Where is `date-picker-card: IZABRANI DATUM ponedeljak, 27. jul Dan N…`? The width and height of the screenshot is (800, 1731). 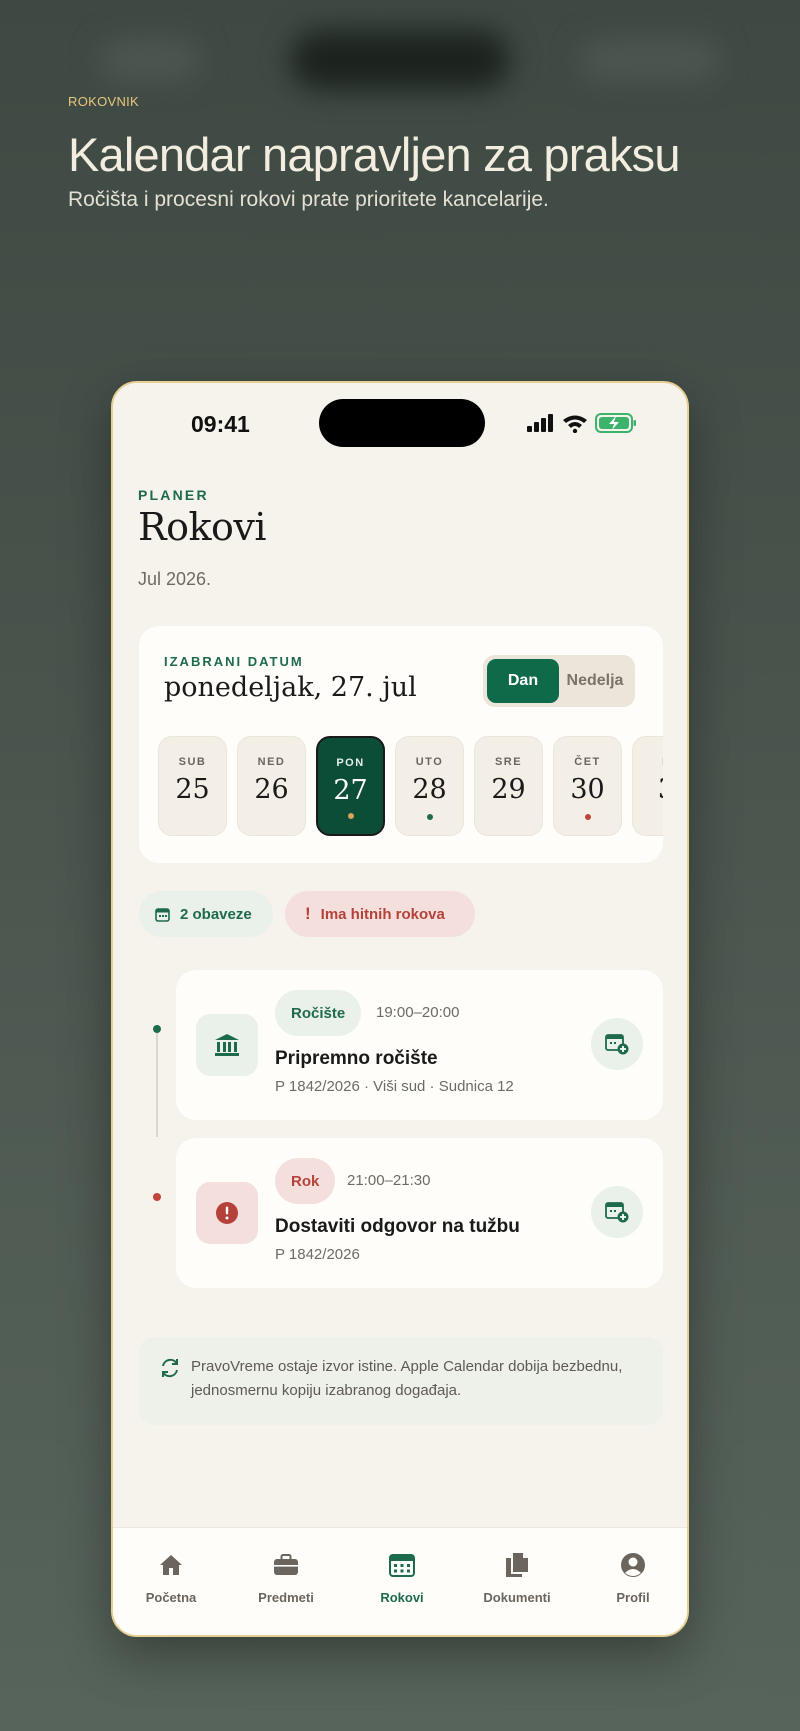
date-picker-card: IZABRANI DATUM ponedeljak, 27. jul Dan N… is located at coordinates (401, 744).